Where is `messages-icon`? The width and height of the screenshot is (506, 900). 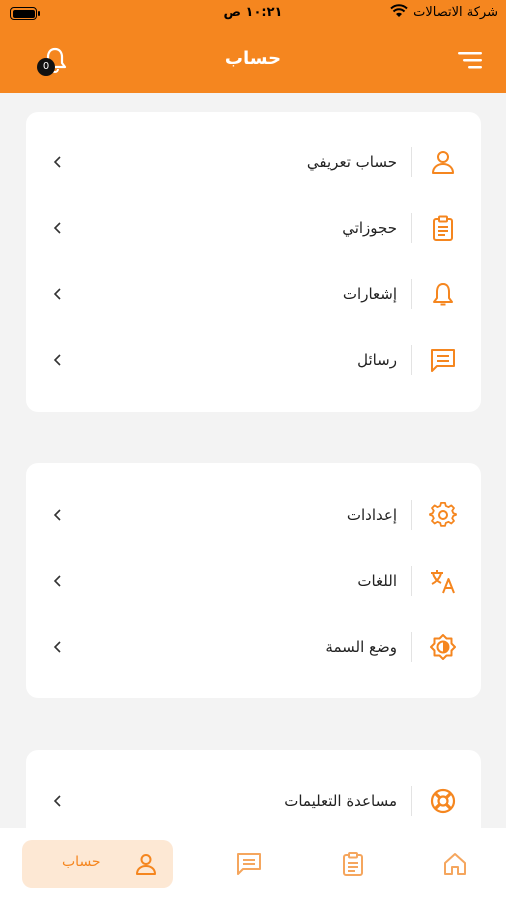
messages-icon is located at coordinates (249, 864).